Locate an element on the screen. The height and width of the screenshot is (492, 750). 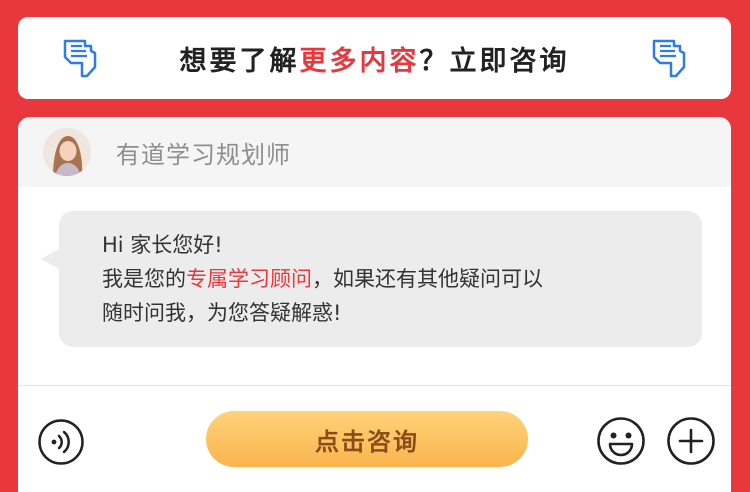
banner-text-after: ？立即咨询 is located at coordinates (494, 61).